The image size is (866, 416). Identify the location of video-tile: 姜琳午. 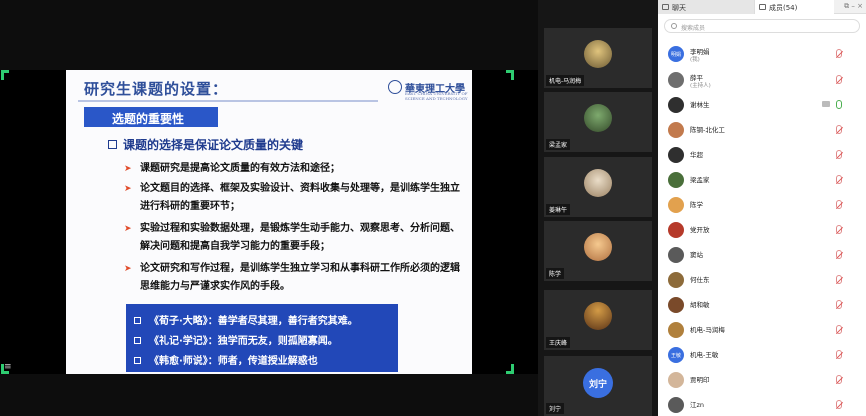
(598, 187).